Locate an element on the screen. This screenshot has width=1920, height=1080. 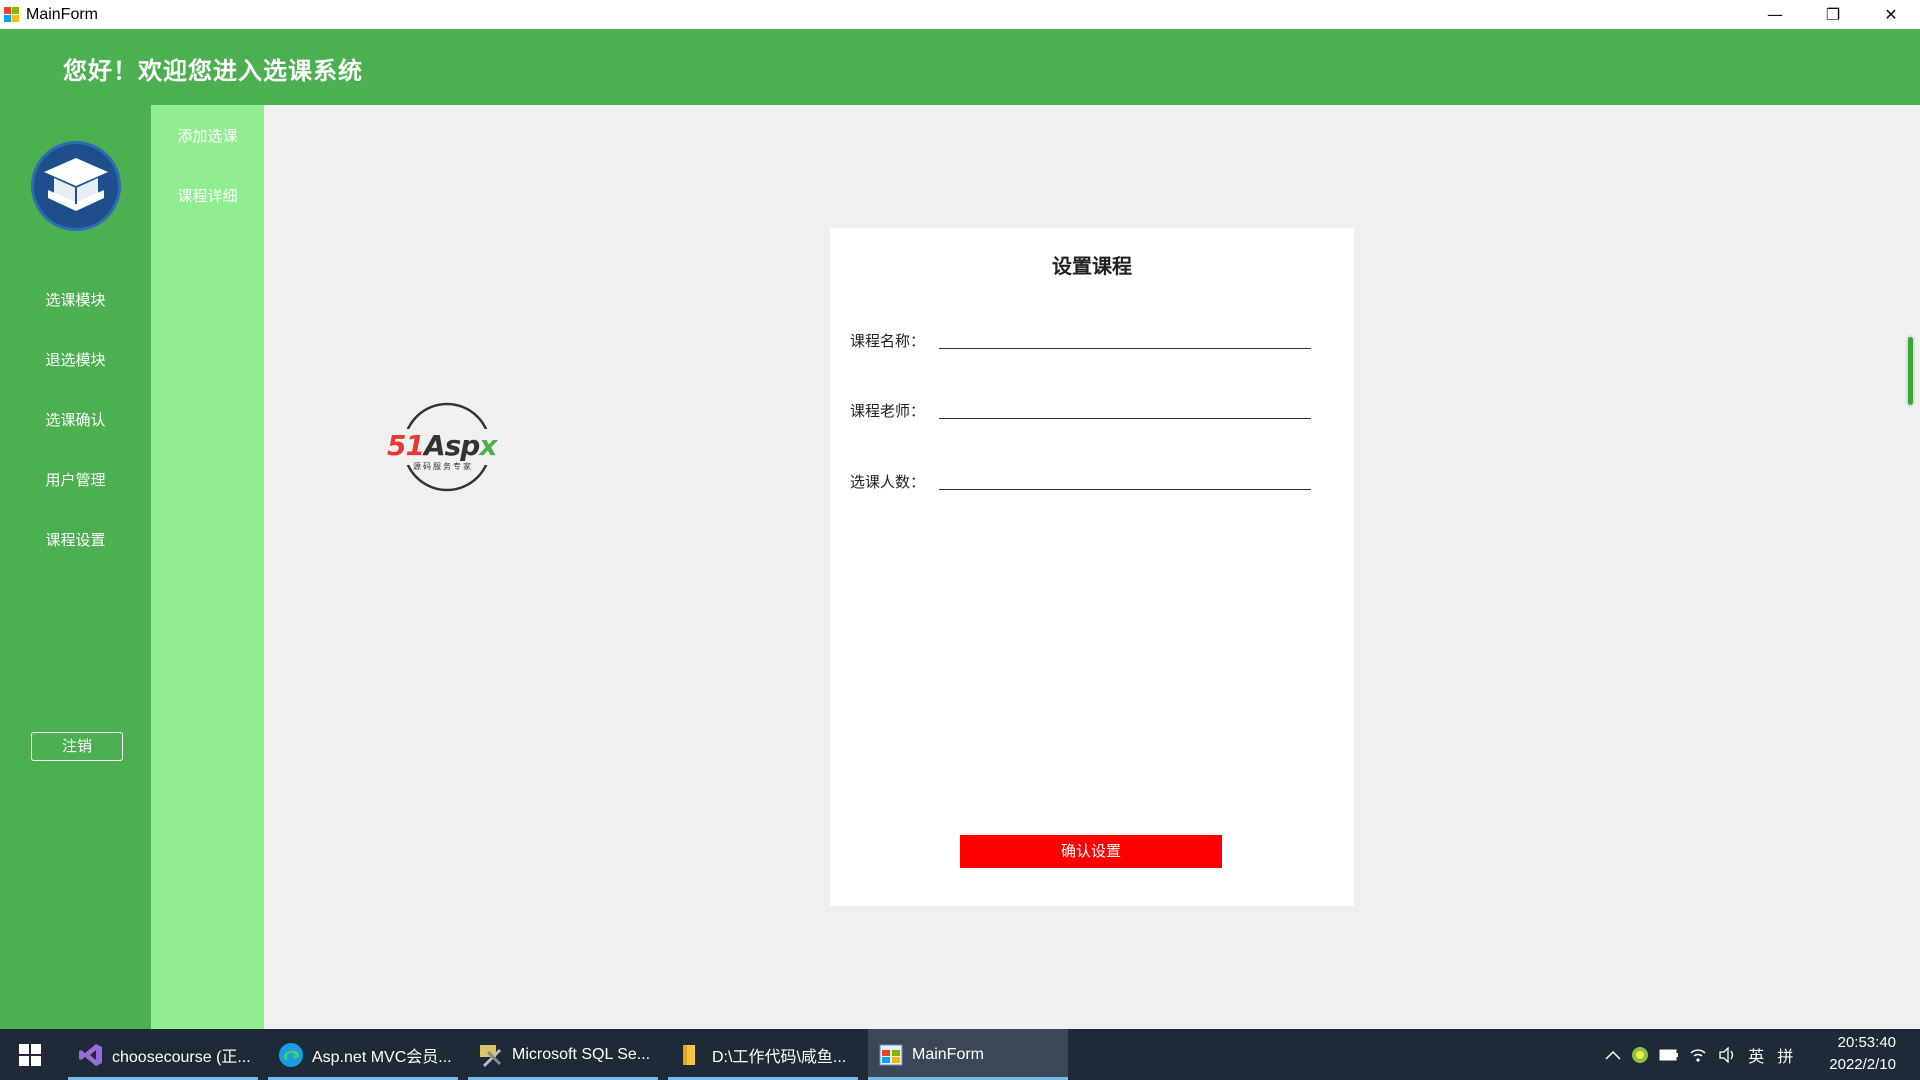
course-name-label: 课程名称： is located at coordinates (888, 341).